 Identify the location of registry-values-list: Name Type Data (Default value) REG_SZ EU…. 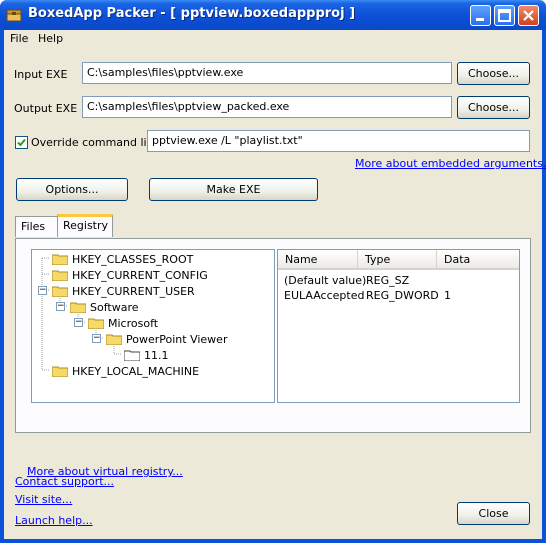
(398, 326).